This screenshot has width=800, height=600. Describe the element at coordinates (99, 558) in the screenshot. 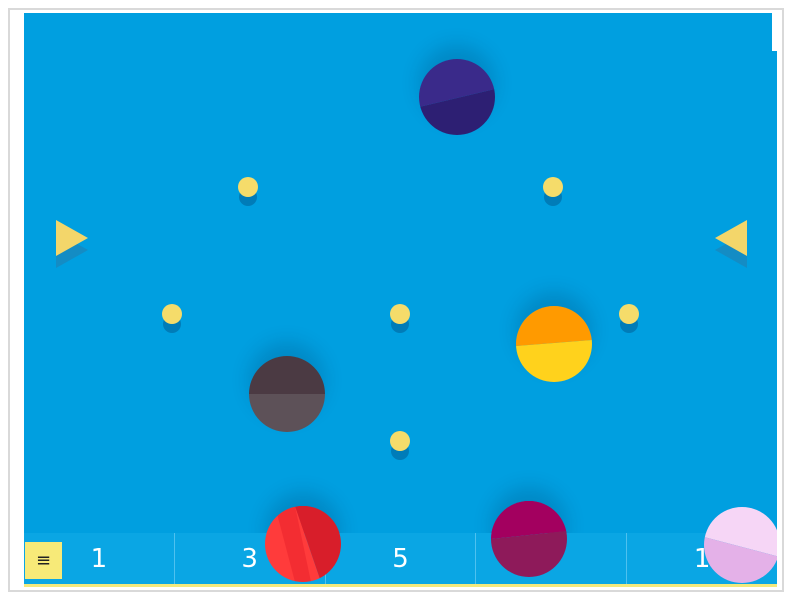

I see `slot-score: 1` at that location.